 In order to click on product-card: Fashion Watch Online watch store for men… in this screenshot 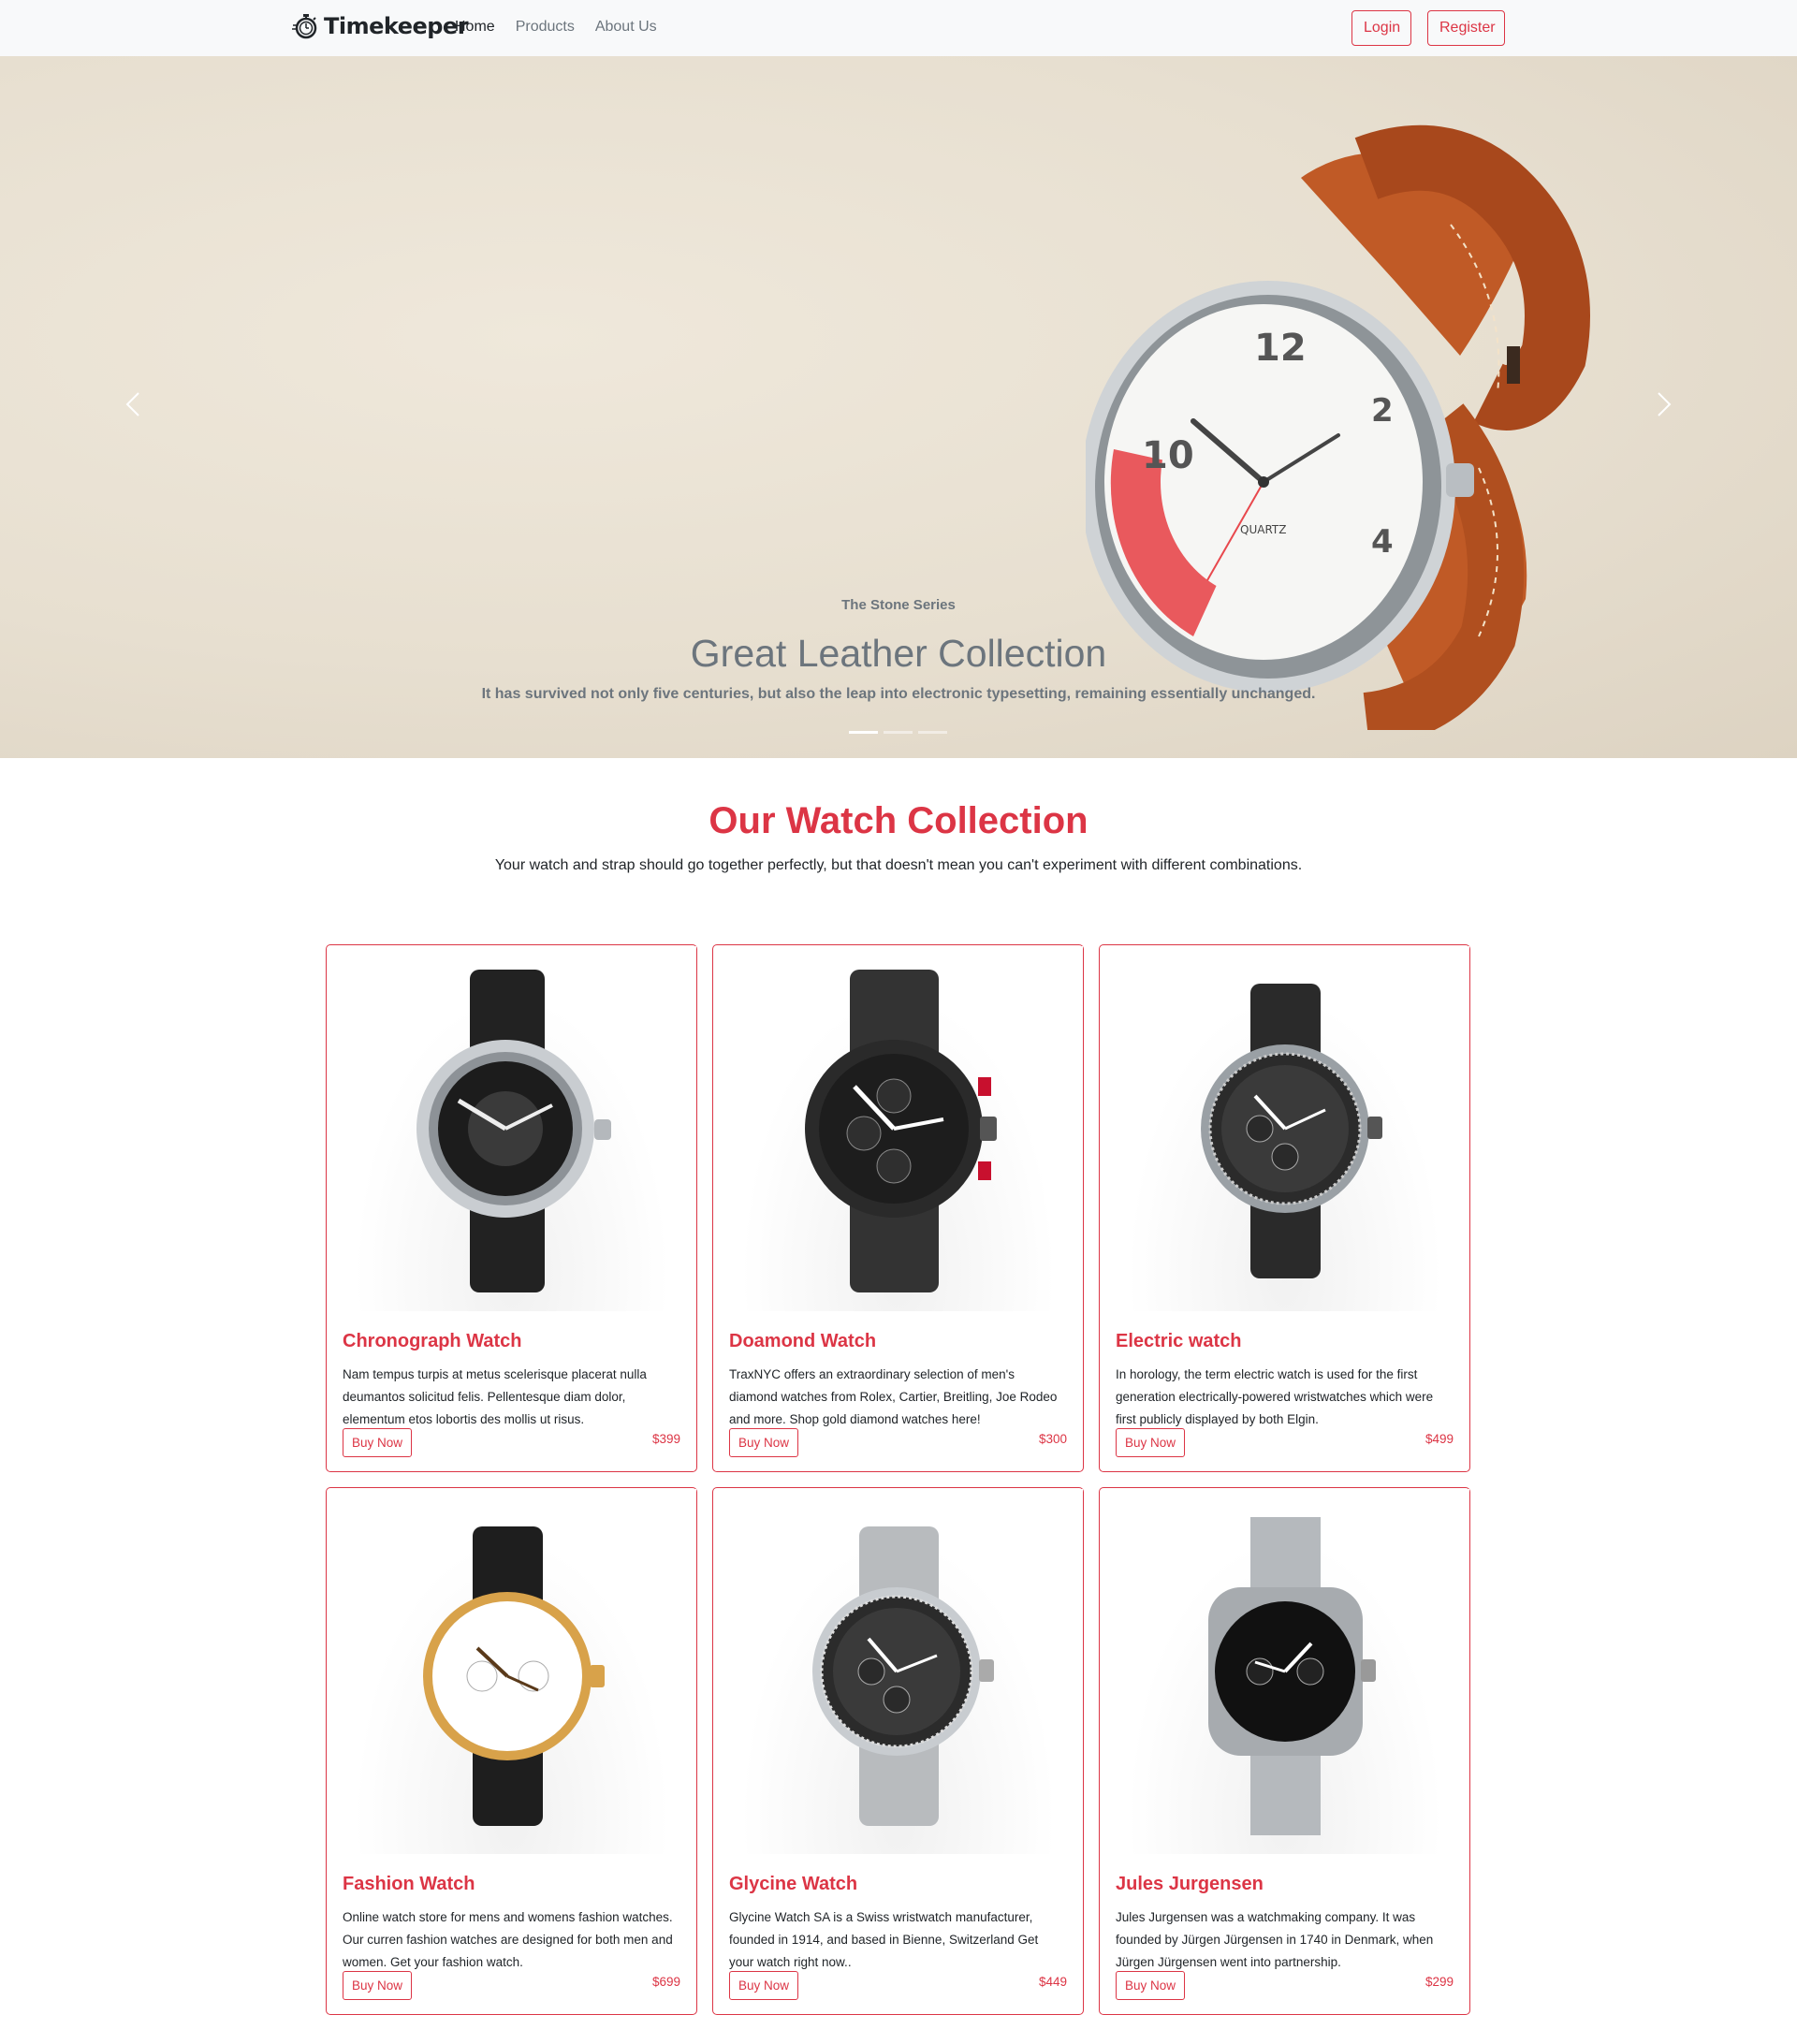, I will do `click(511, 1751)`.